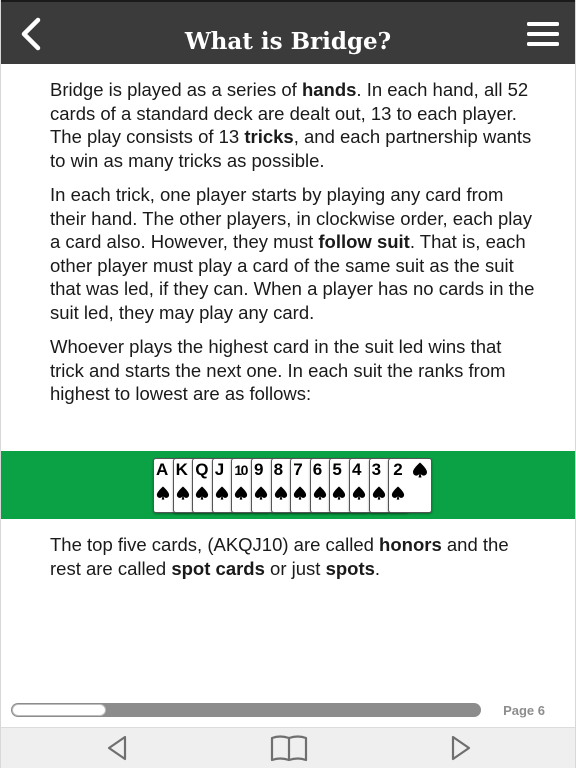  What do you see at coordinates (219, 469) in the screenshot?
I see `card-rank: J` at bounding box center [219, 469].